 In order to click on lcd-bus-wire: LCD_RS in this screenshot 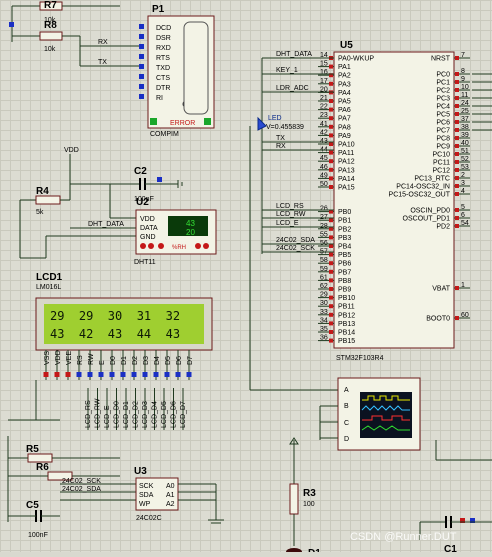, I will do `click(88, 409)`.